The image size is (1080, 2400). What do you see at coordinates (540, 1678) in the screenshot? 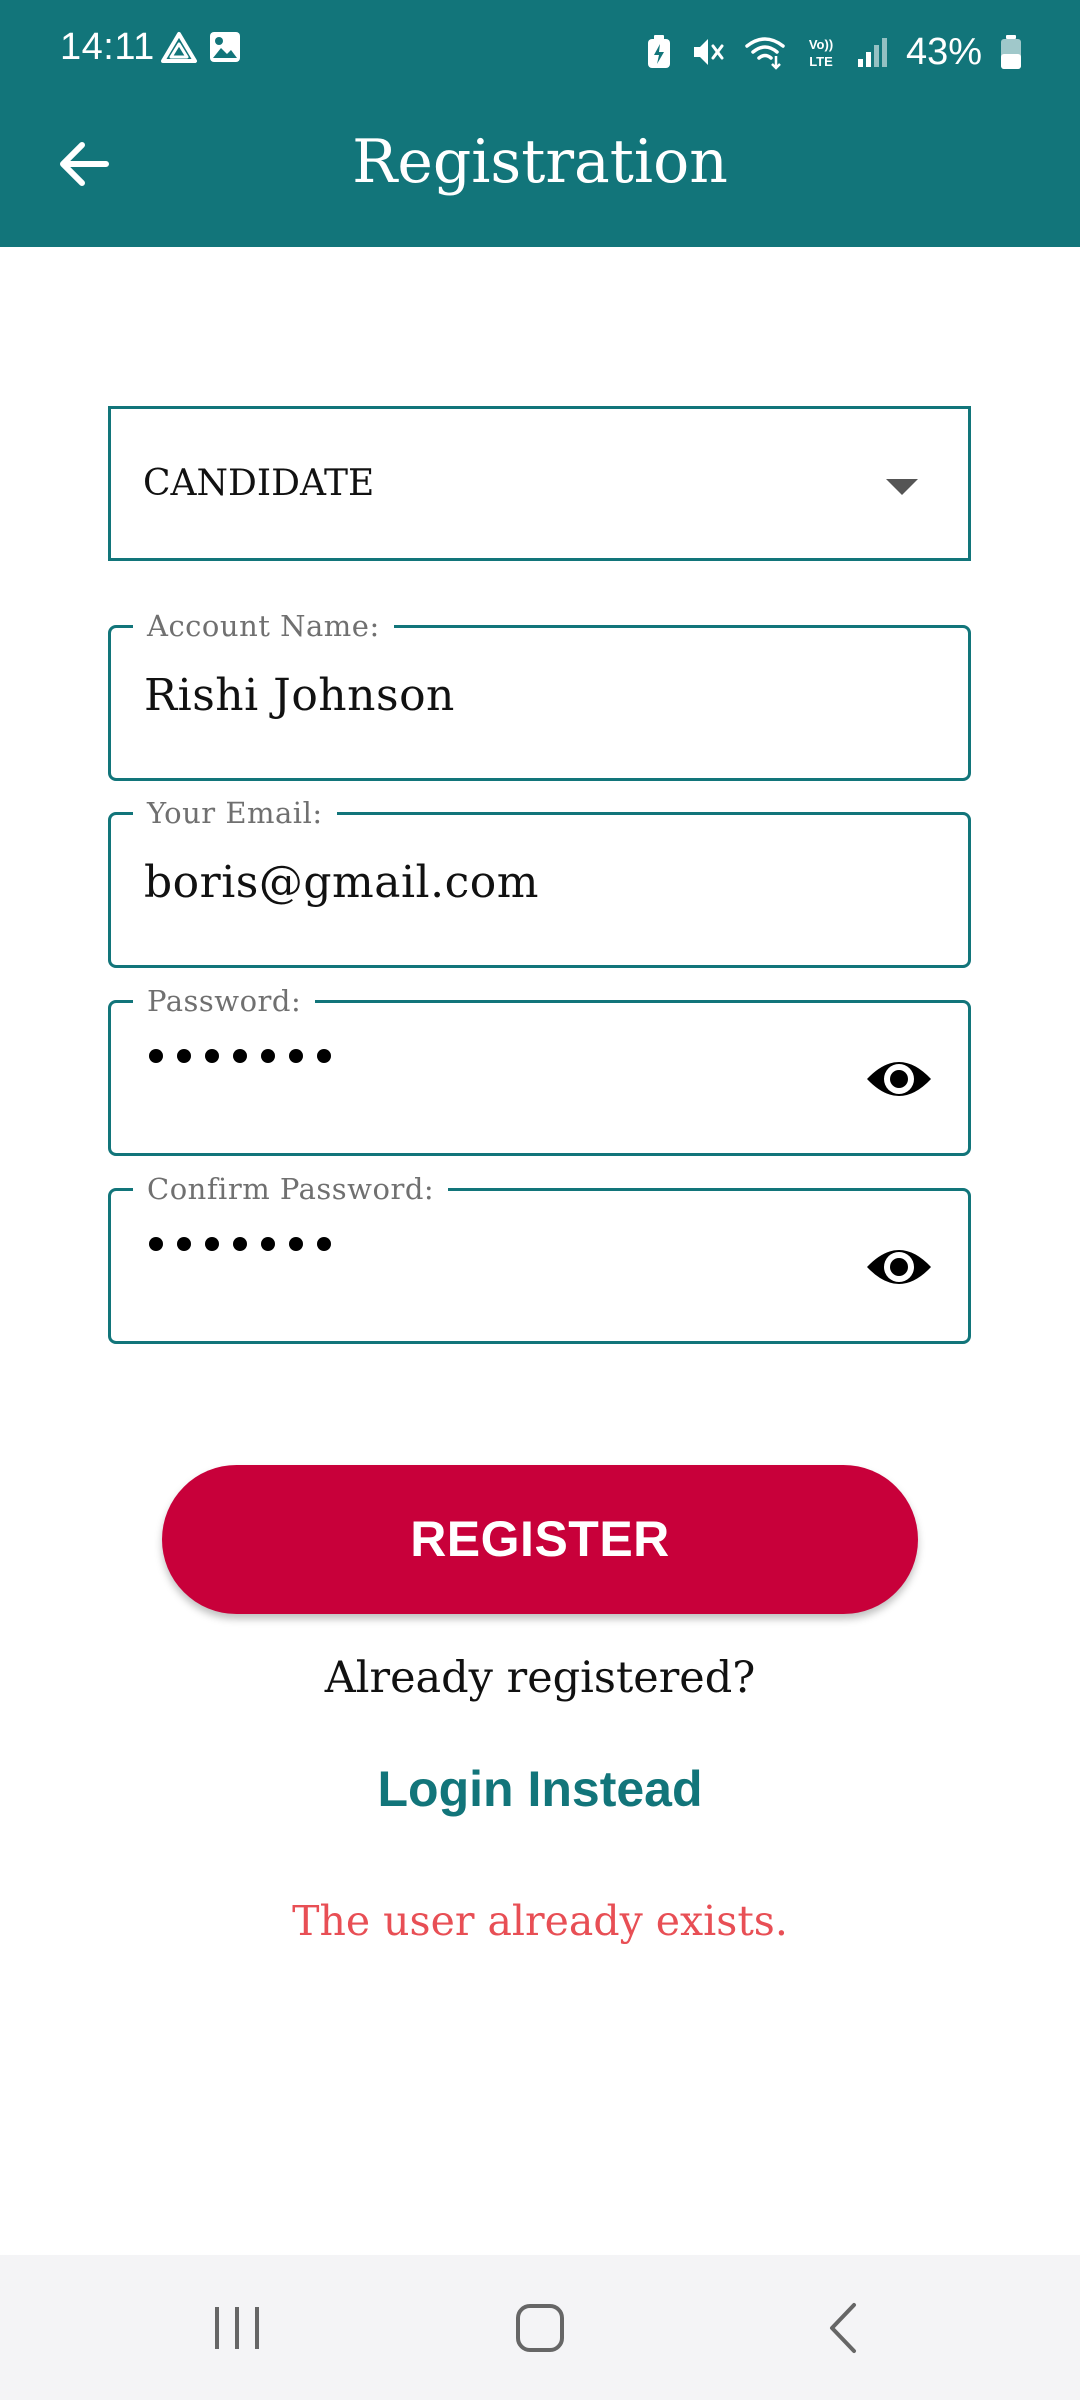
I see `already-registered-text: Already registered?` at bounding box center [540, 1678].